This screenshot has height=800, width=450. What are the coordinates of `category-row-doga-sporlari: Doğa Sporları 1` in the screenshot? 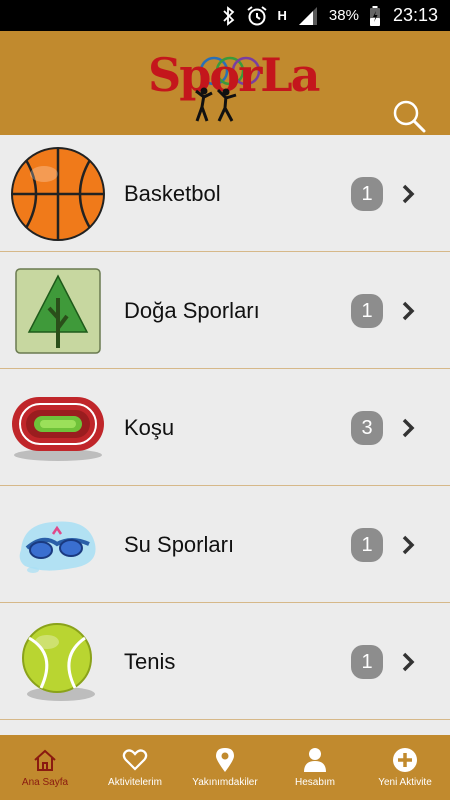 It's located at (225, 310).